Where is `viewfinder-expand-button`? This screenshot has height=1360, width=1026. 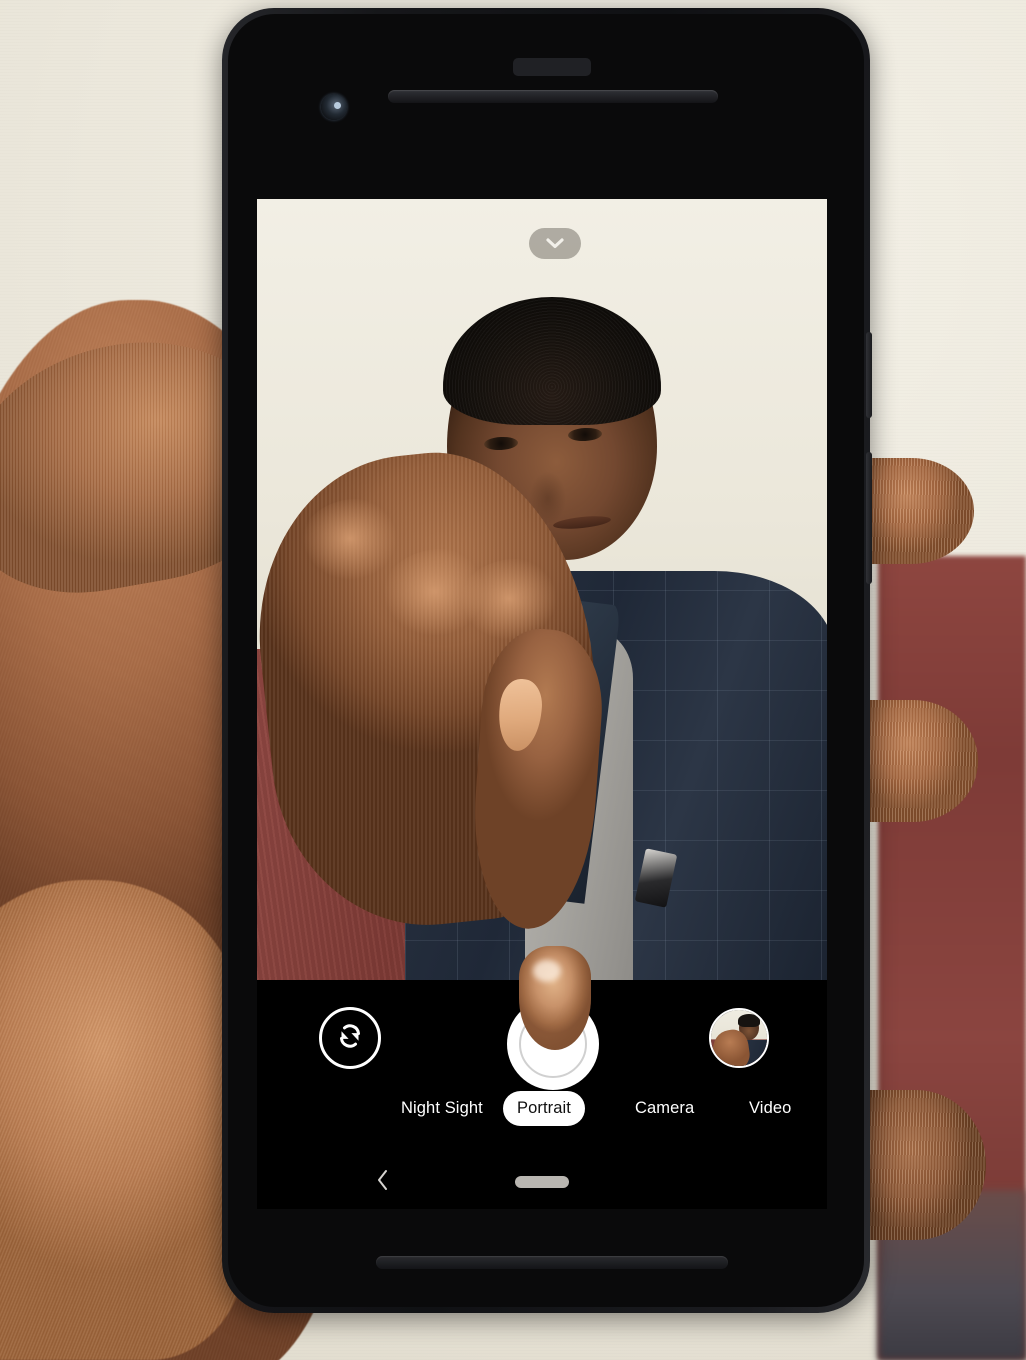
viewfinder-expand-button is located at coordinates (555, 243).